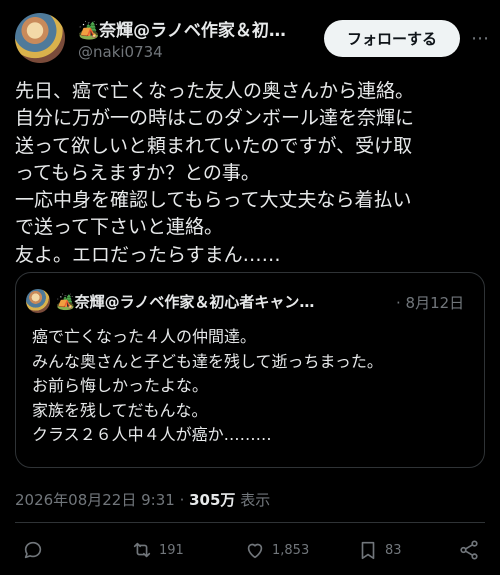 Image resolution: width=500 pixels, height=575 pixels. I want to click on quoted-line: お前ら悔しかったよな。, so click(120, 385).